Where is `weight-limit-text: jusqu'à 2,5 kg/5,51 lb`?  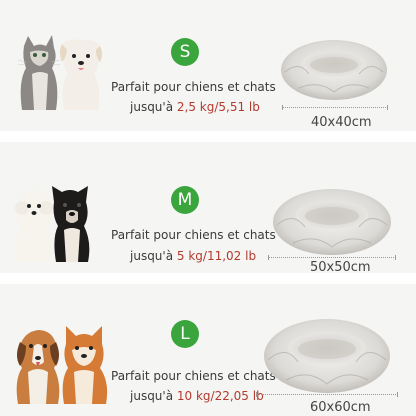
weight-limit-text: jusqu'à 2,5 kg/5,51 lb is located at coordinates (195, 107).